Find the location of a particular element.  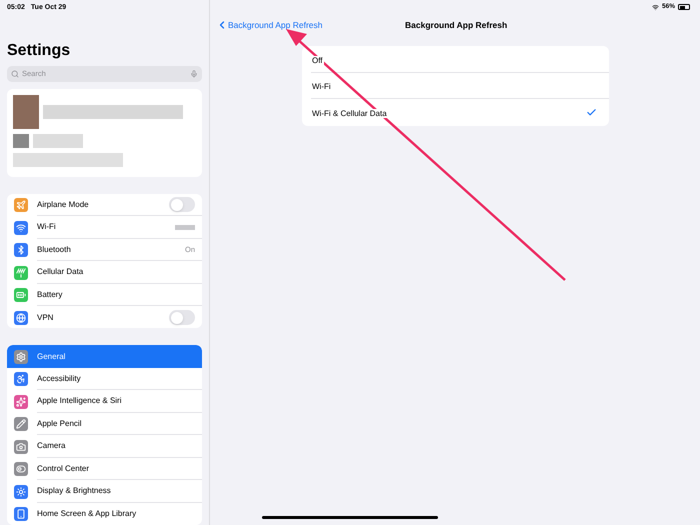

settings-row: VPN is located at coordinates (104, 317).